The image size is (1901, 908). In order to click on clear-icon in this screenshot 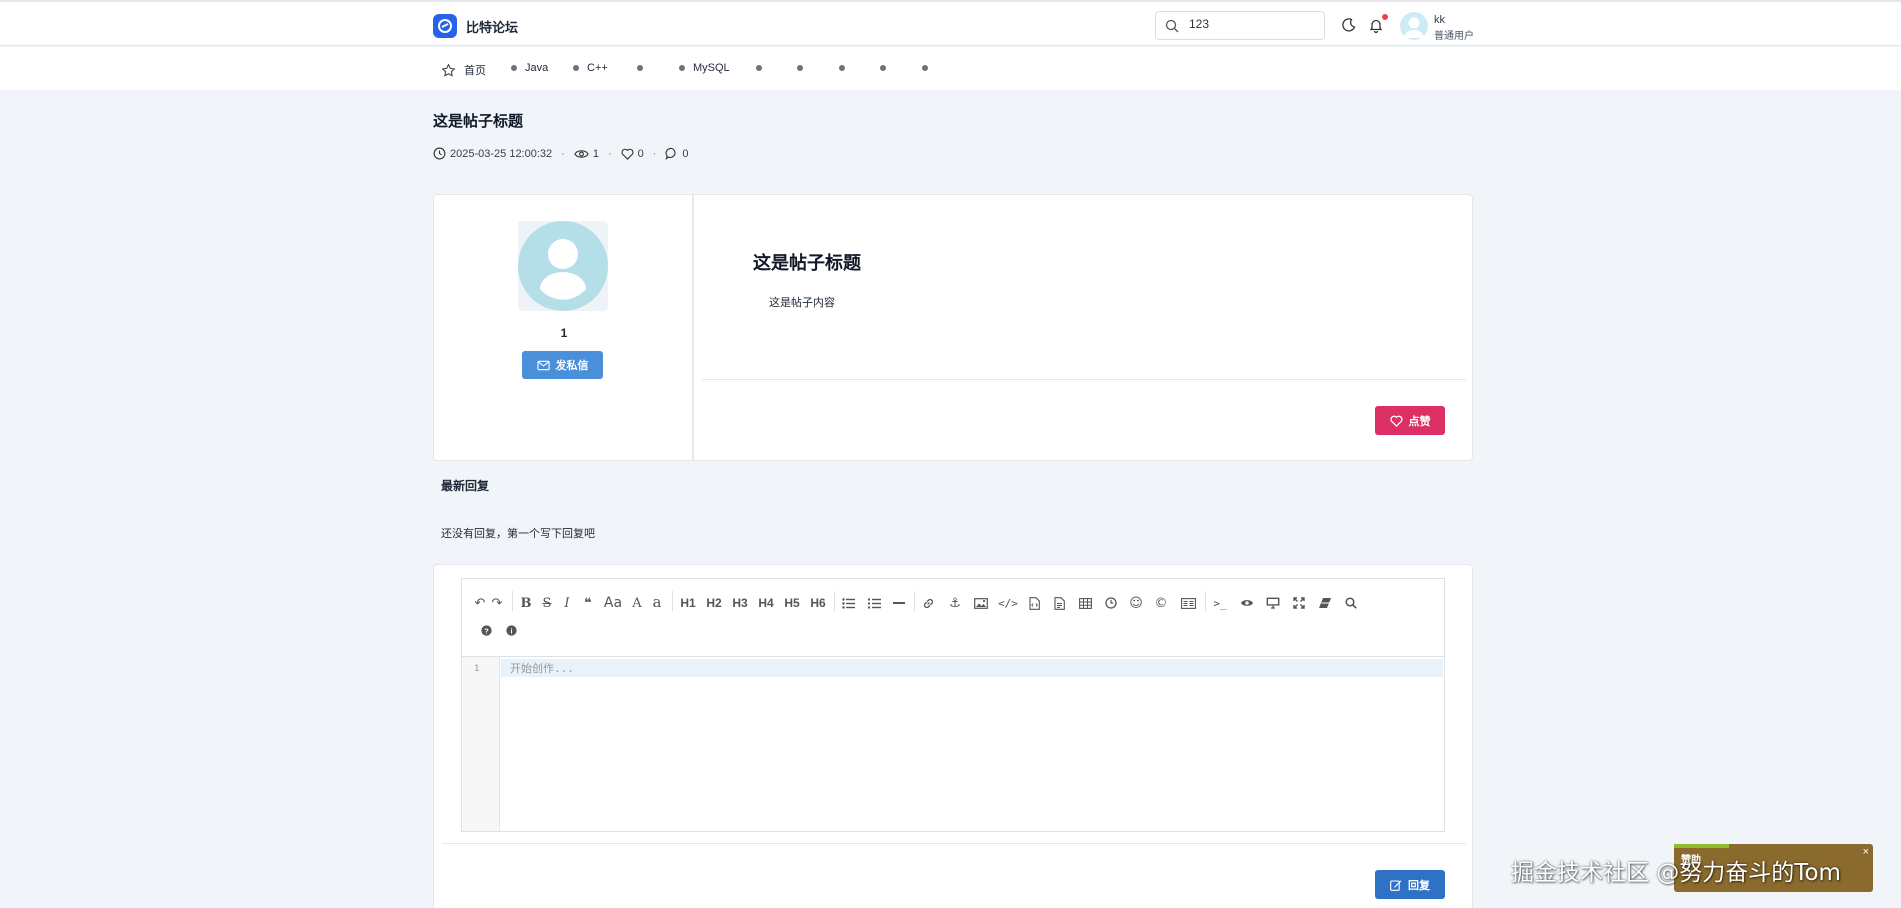, I will do `click(1325, 603)`.